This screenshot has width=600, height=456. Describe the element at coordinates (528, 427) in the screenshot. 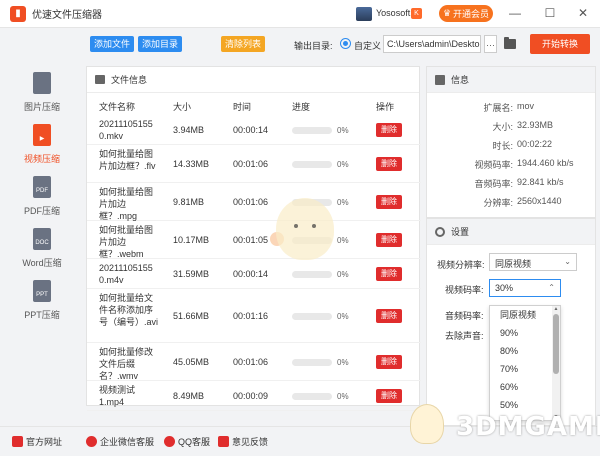

I see `watermark-text: 3DMGAME` at that location.